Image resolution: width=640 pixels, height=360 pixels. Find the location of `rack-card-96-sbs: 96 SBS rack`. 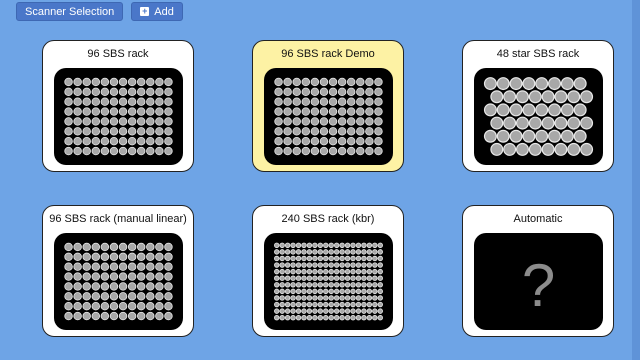

rack-card-96-sbs: 96 SBS rack is located at coordinates (118, 106).